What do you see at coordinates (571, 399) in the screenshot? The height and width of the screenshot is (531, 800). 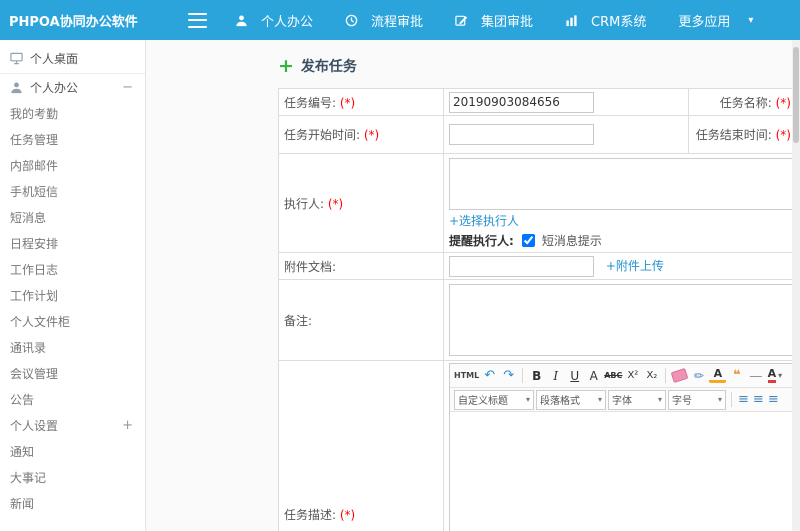 I see `paragraph-format-select: 段落格式 ▾` at bounding box center [571, 399].